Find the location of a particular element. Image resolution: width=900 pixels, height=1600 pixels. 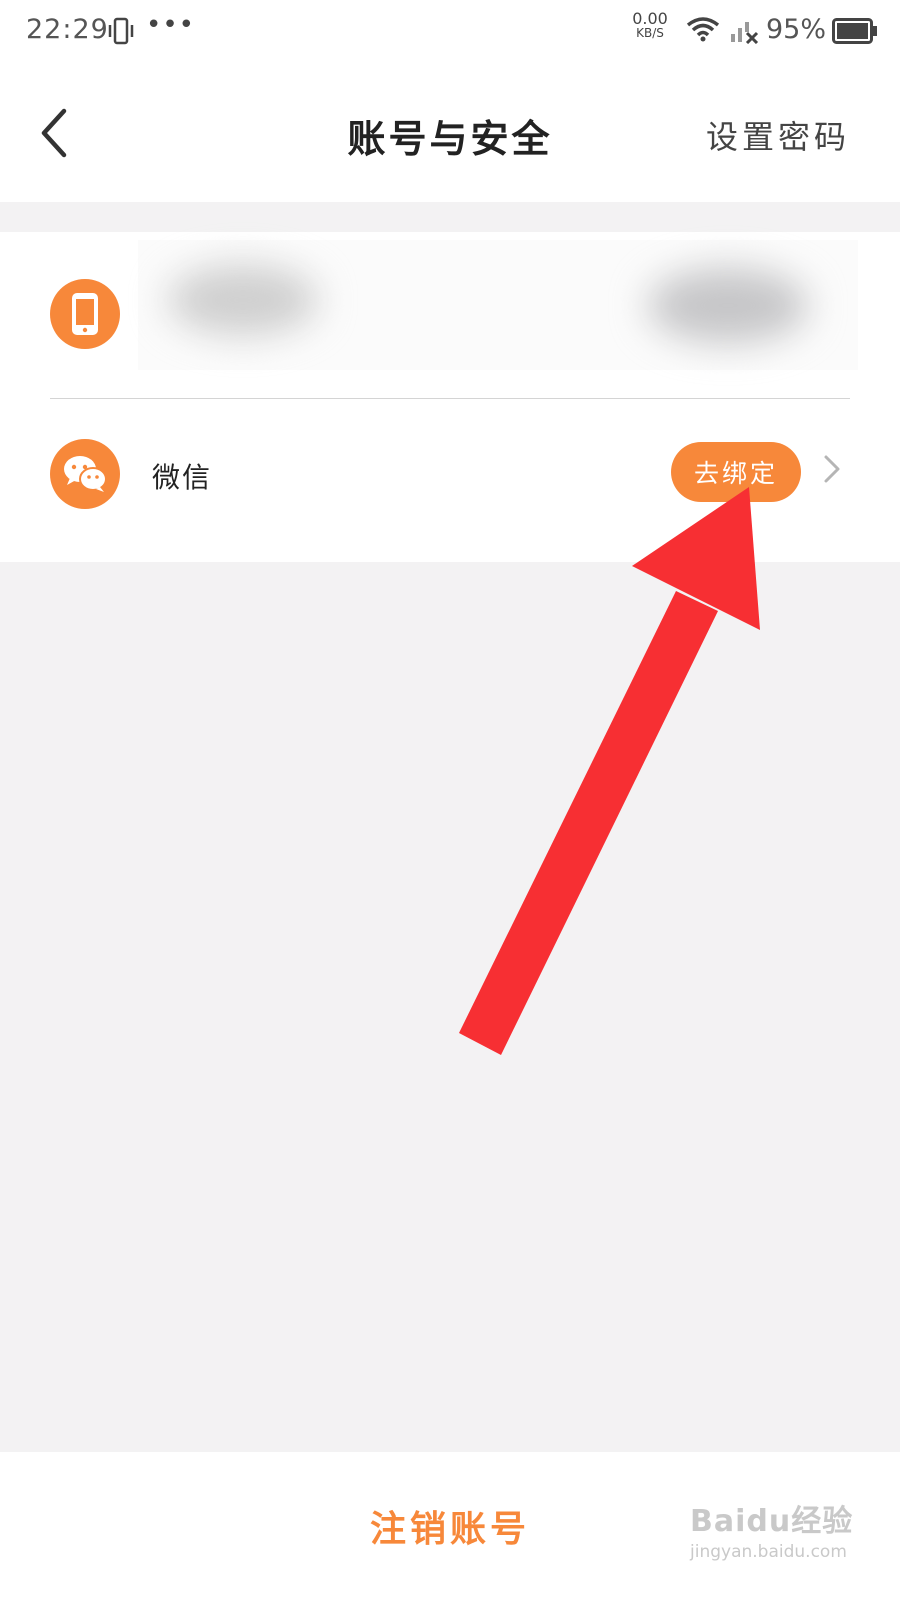

vibrate-icon is located at coordinates (121, 33).